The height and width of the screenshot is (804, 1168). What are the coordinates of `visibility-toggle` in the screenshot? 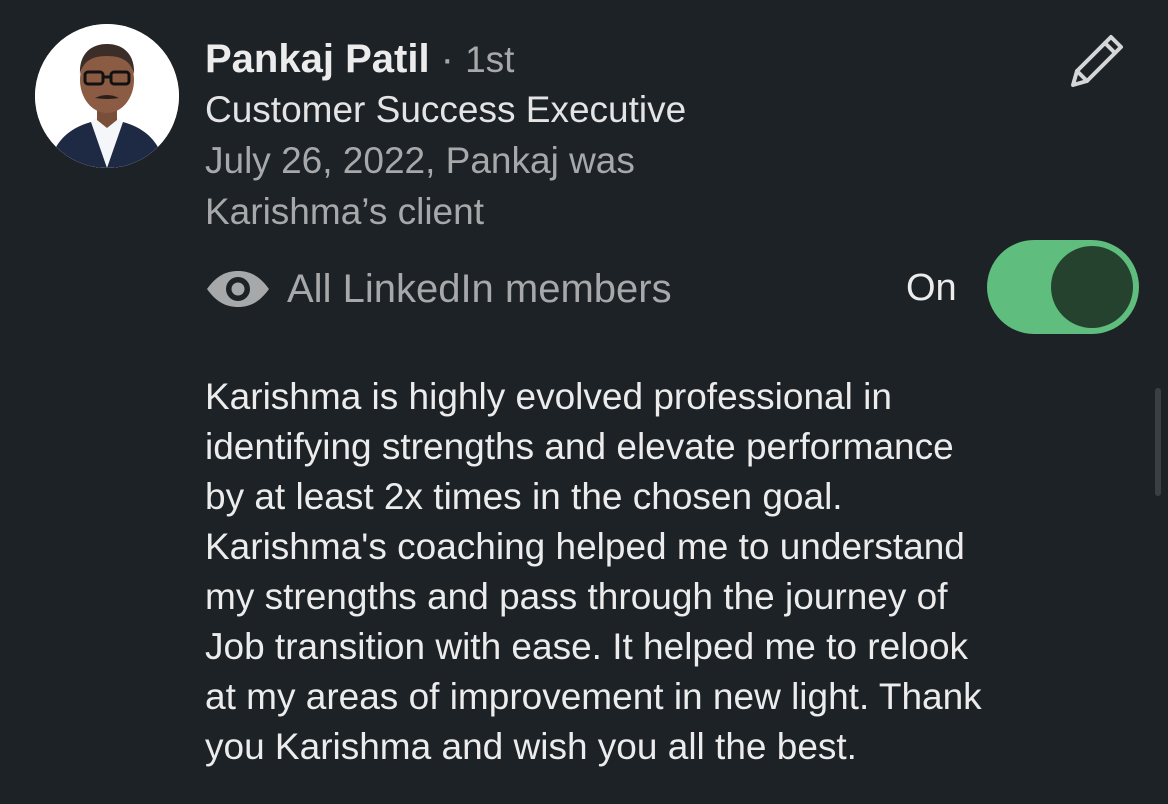 It's located at (1063, 287).